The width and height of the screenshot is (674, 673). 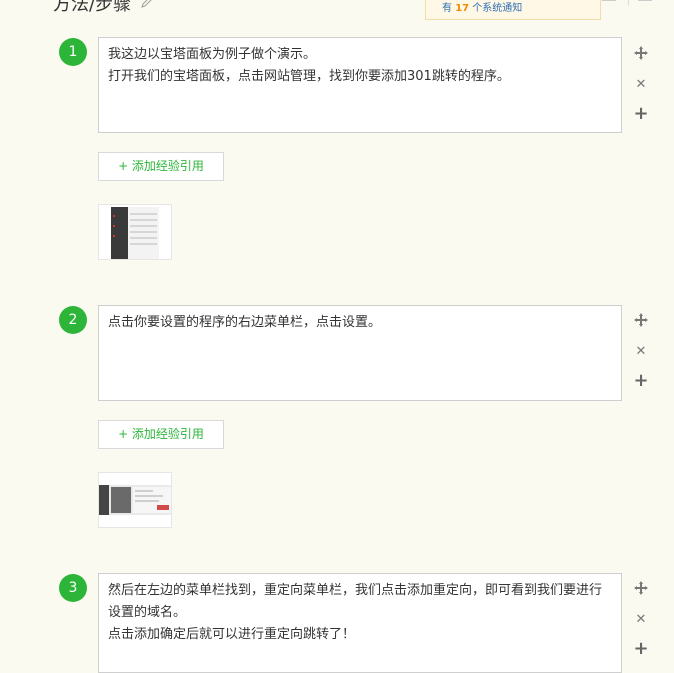 I want to click on step-text-line: 点击你要设置的程序的右边菜单栏，点击设置。, so click(x=245, y=322).